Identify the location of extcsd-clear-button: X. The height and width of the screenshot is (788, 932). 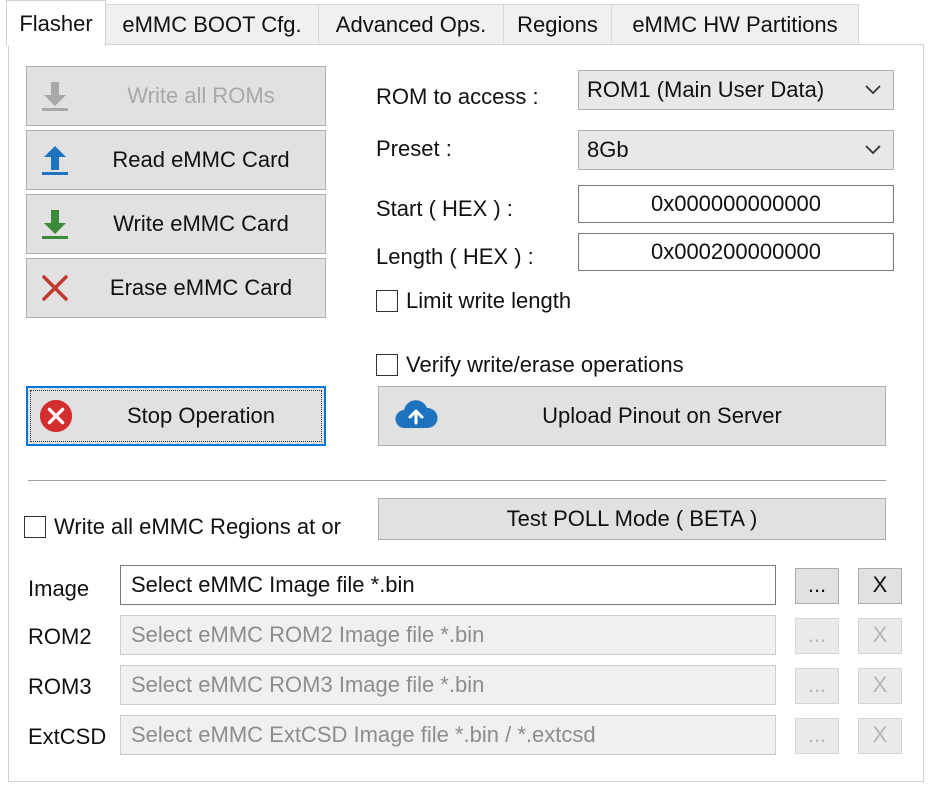
(880, 736).